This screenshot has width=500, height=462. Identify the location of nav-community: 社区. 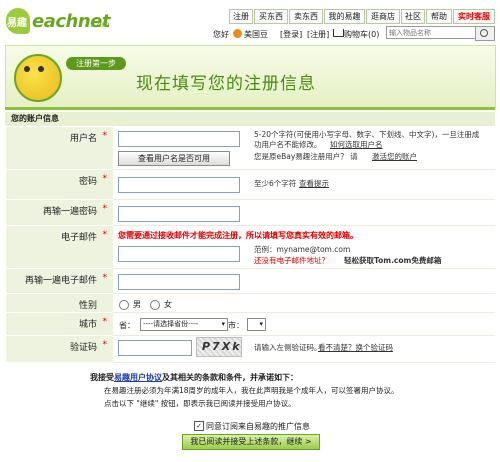
(413, 16).